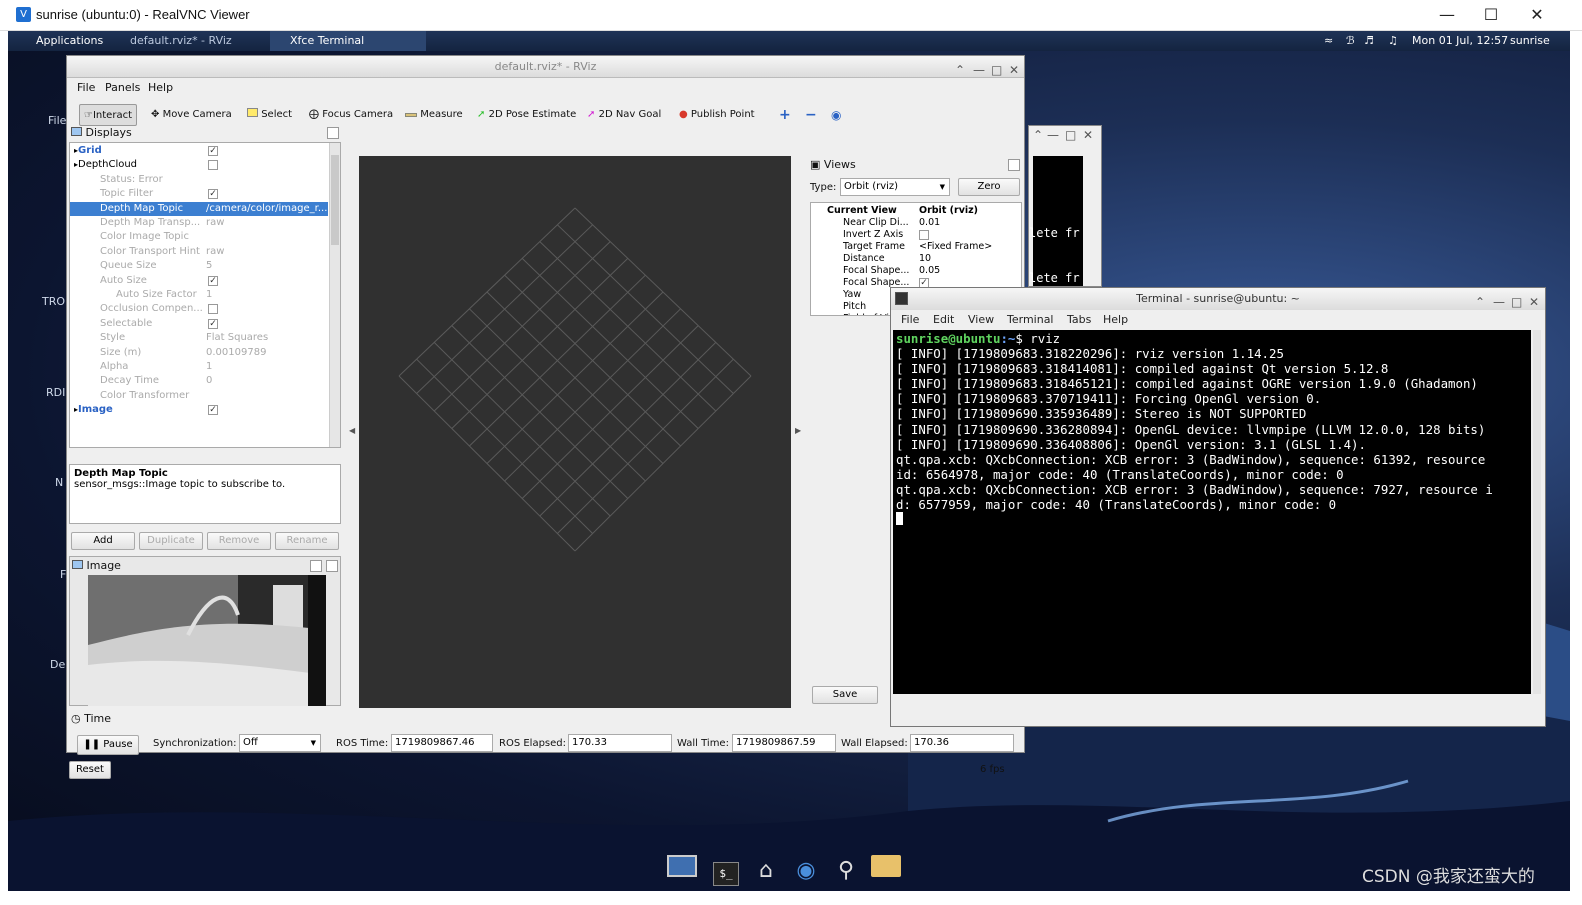 This screenshot has height=905, width=1582. I want to click on view-property-row: Invert Z Axis, so click(916, 235).